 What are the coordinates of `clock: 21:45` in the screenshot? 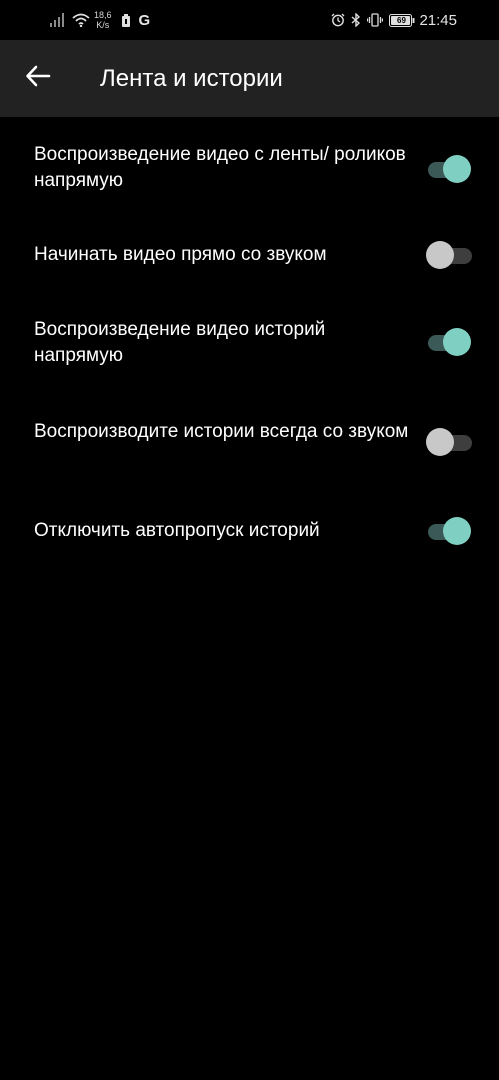 It's located at (438, 20).